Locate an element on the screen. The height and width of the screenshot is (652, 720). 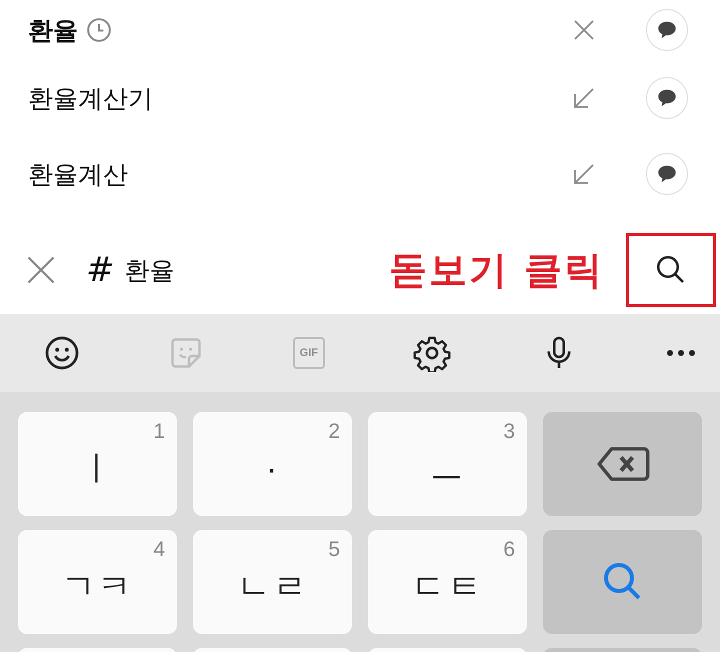
settings-icon is located at coordinates (432, 353).